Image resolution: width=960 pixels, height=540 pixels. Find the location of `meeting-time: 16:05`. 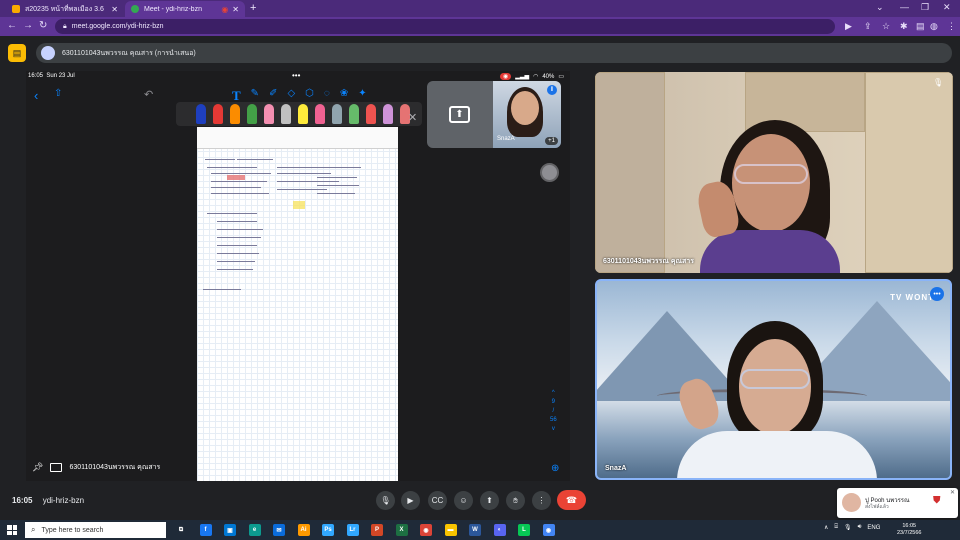

meeting-time: 16:05 is located at coordinates (22, 500).